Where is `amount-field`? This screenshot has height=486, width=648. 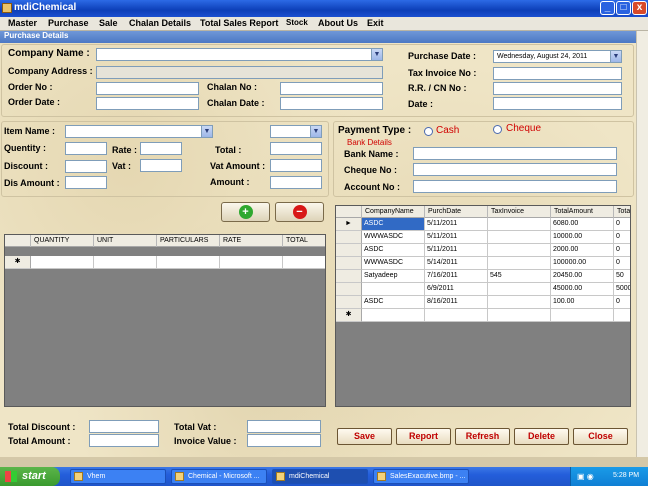 amount-field is located at coordinates (296, 182).